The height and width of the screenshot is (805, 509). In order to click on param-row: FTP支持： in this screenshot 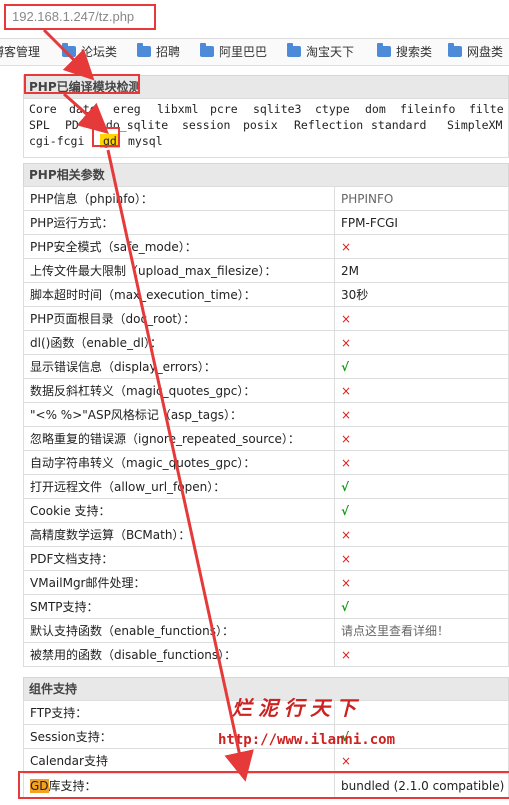, I will do `click(266, 712)`.